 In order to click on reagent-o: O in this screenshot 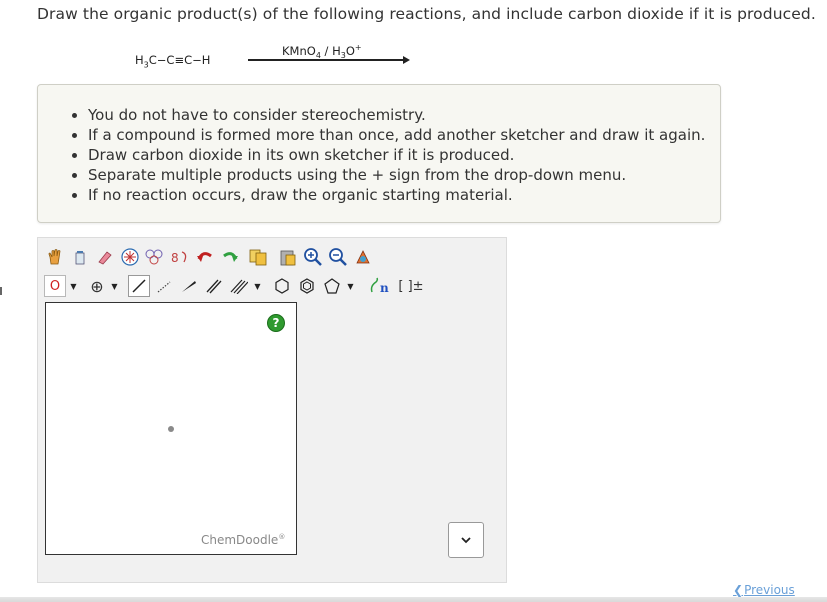, I will do `click(350, 50)`.